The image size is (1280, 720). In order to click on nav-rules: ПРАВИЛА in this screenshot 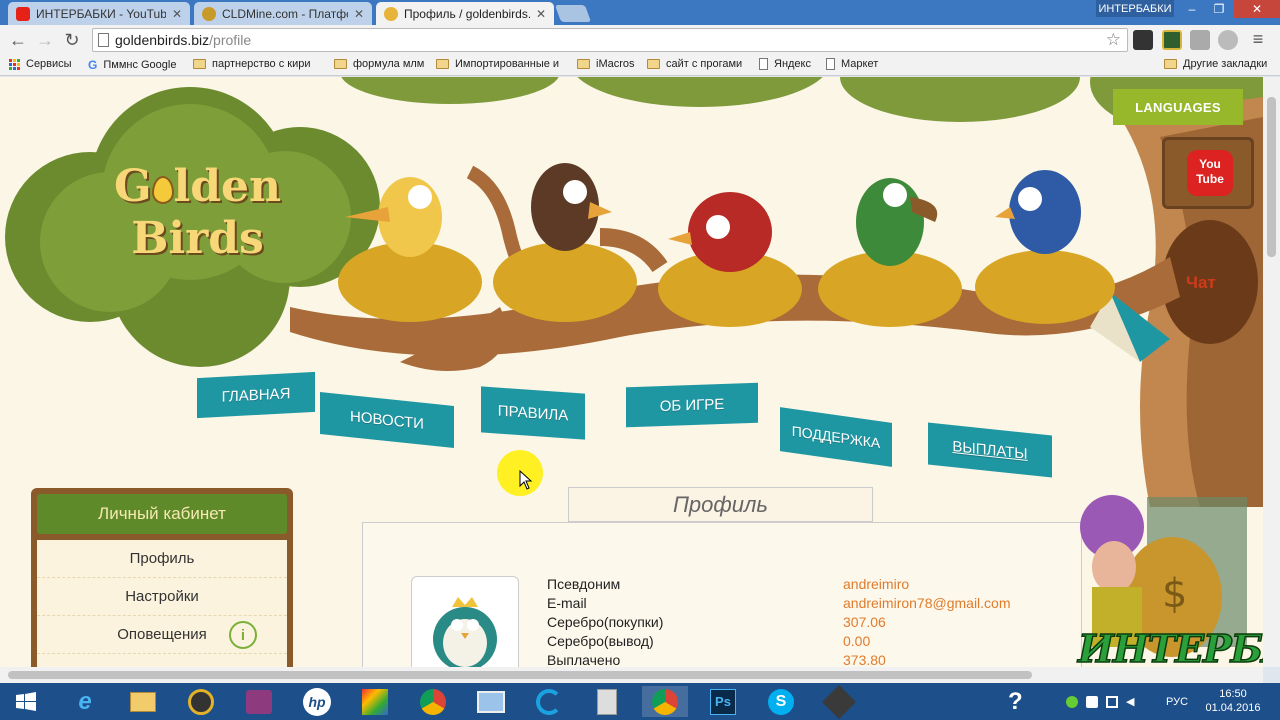, I will do `click(533, 413)`.